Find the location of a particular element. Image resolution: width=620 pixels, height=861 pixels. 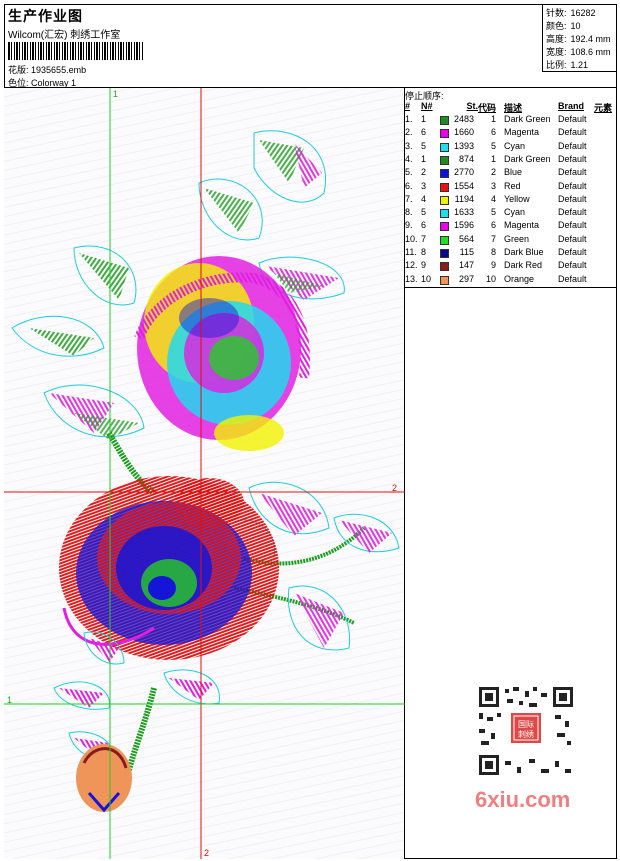

stop-sequence-row: 6. 3 1554 3 Red Default is located at coordinates (510, 187).